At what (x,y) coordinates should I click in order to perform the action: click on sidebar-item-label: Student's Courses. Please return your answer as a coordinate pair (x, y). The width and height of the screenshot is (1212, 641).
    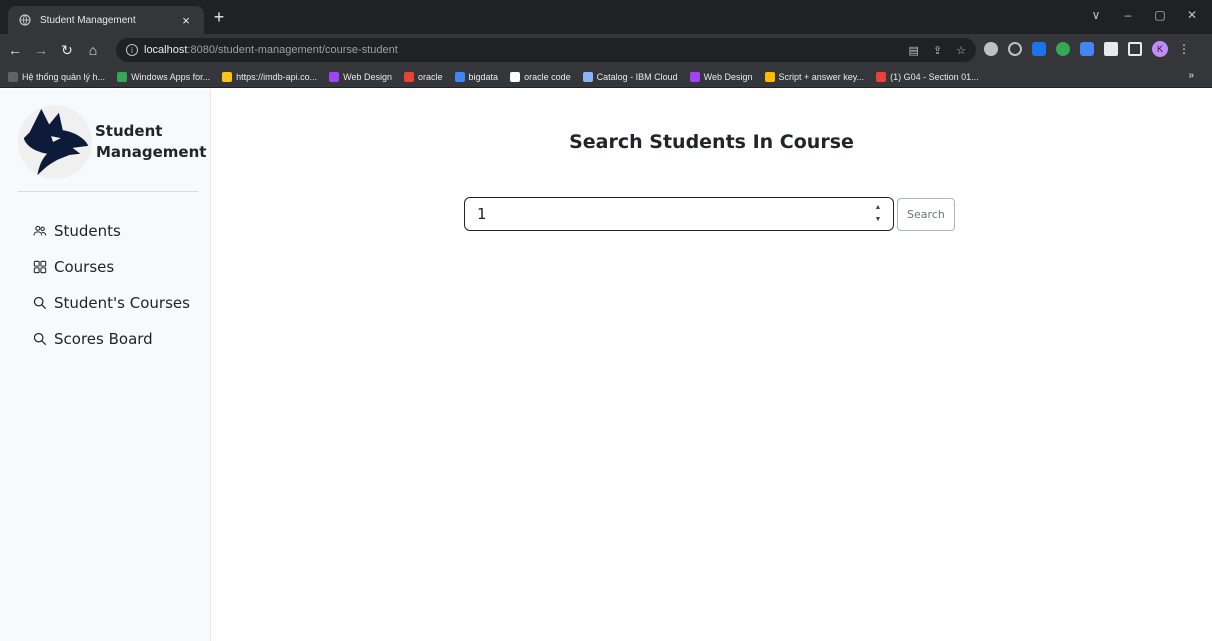
    Looking at the image, I should click on (122, 303).